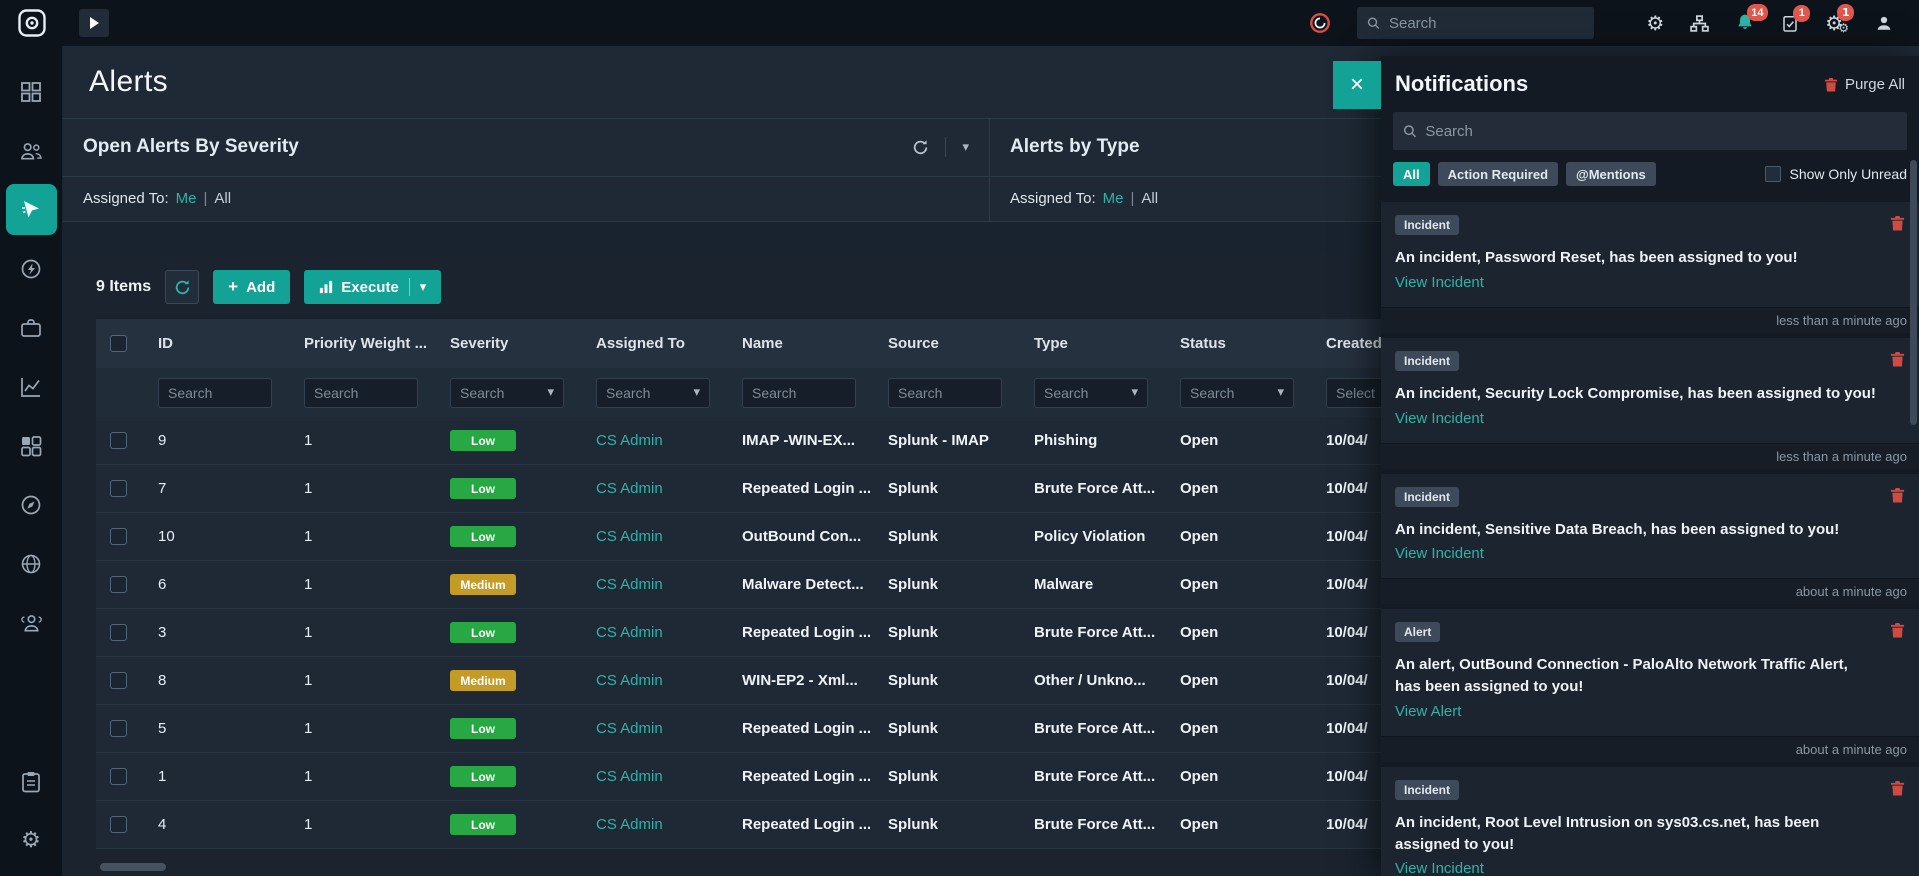 This screenshot has height=876, width=1919. Describe the element at coordinates (31, 563) in the screenshot. I see `sidebar-item-threat-intel` at that location.